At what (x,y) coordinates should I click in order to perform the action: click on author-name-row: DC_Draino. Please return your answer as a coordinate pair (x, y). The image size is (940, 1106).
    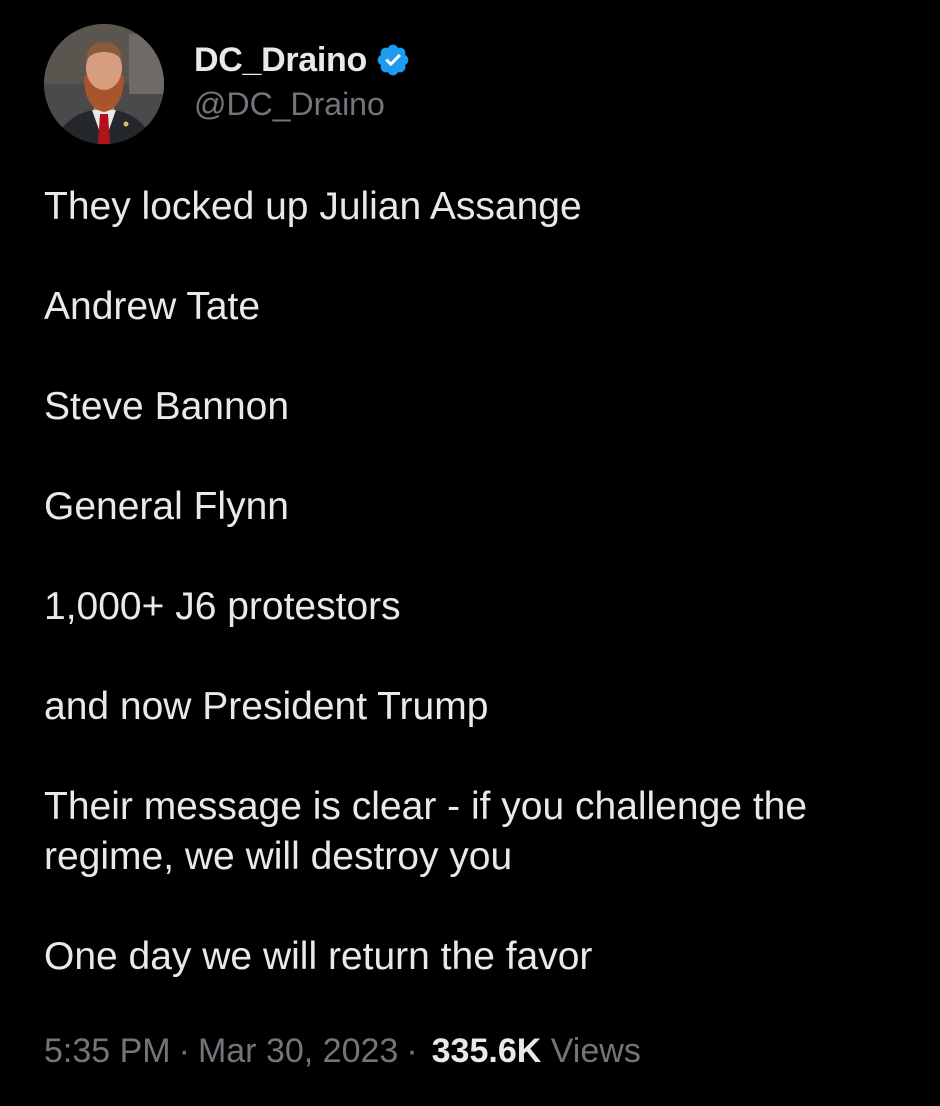
    Looking at the image, I should click on (302, 60).